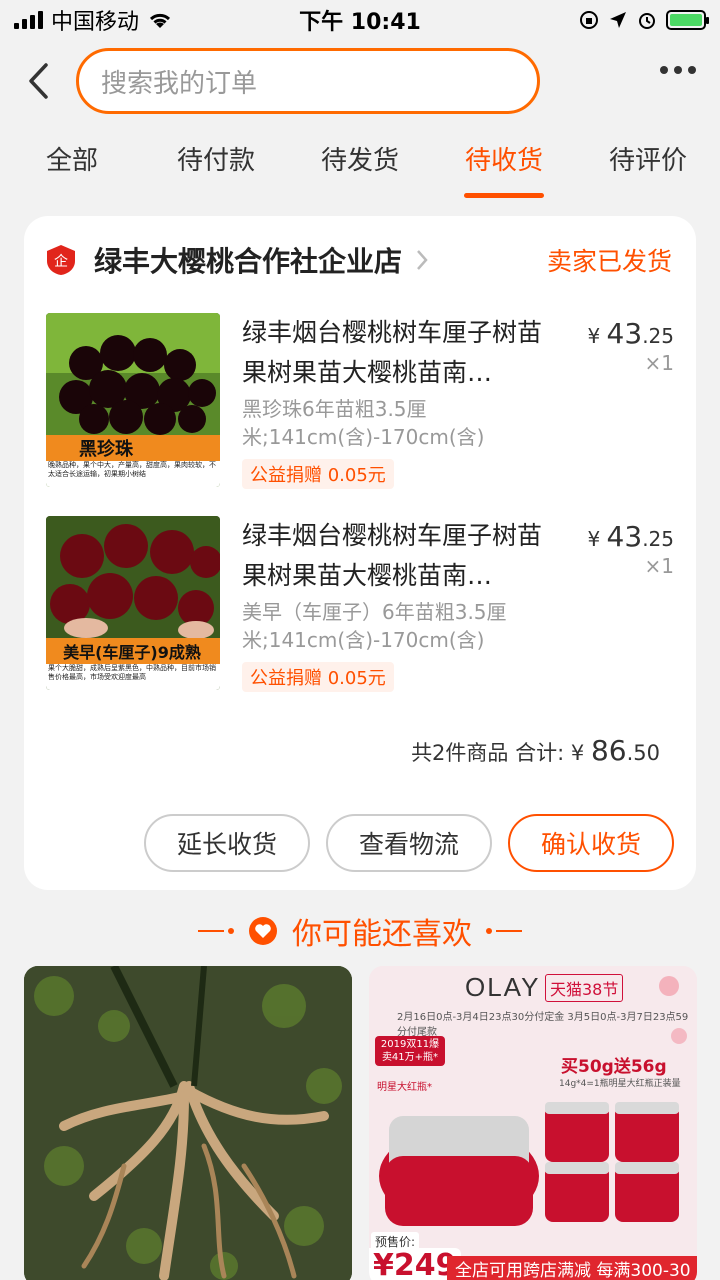 The width and height of the screenshot is (720, 1280). I want to click on shop-logo-text: 企, so click(61, 261).